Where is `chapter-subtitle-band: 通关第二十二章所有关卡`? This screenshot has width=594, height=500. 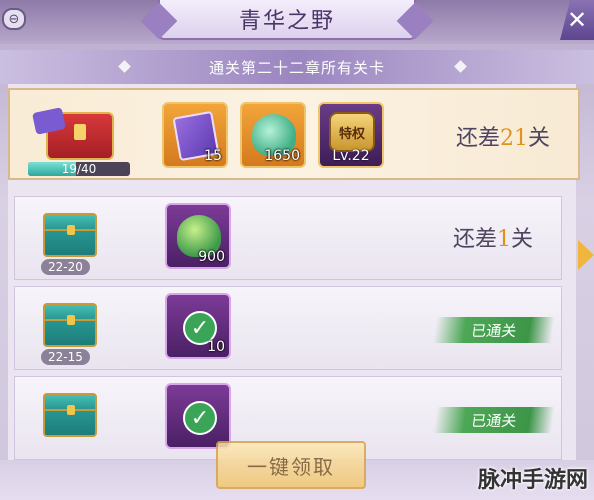 chapter-subtitle-band: 通关第二十二章所有关卡 is located at coordinates (297, 67).